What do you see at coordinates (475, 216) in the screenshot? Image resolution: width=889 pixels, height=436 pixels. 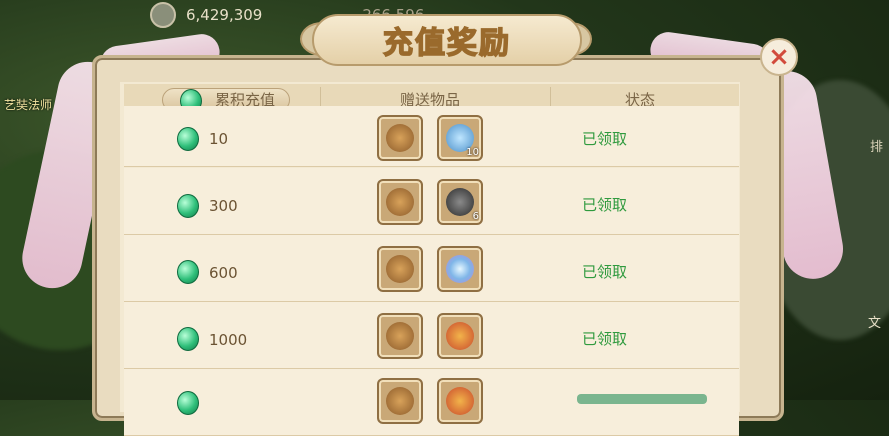 I see `item-count: 6` at bounding box center [475, 216].